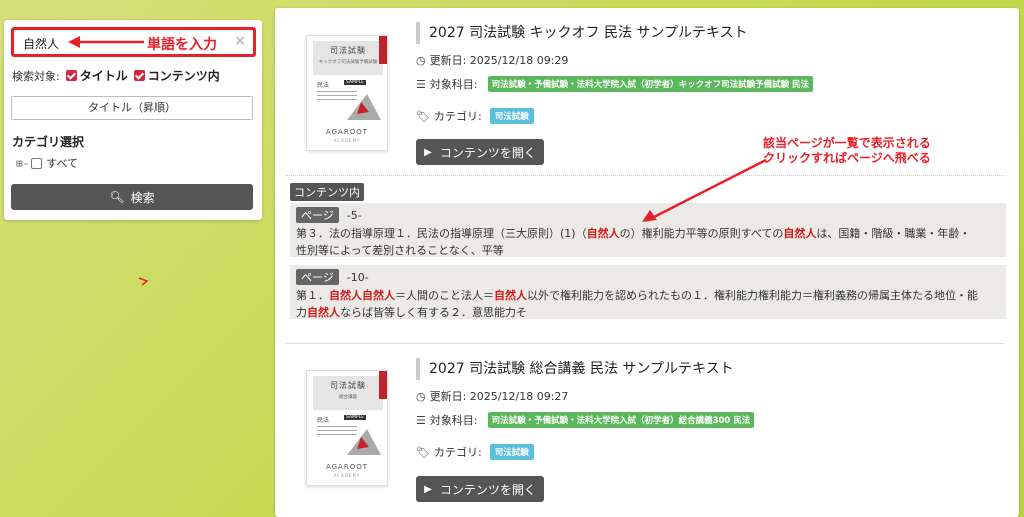  I want to click on subject-tag: 司法試験・予備試験・法科大学院入試（初学者）総合講義300 民法, so click(621, 420).